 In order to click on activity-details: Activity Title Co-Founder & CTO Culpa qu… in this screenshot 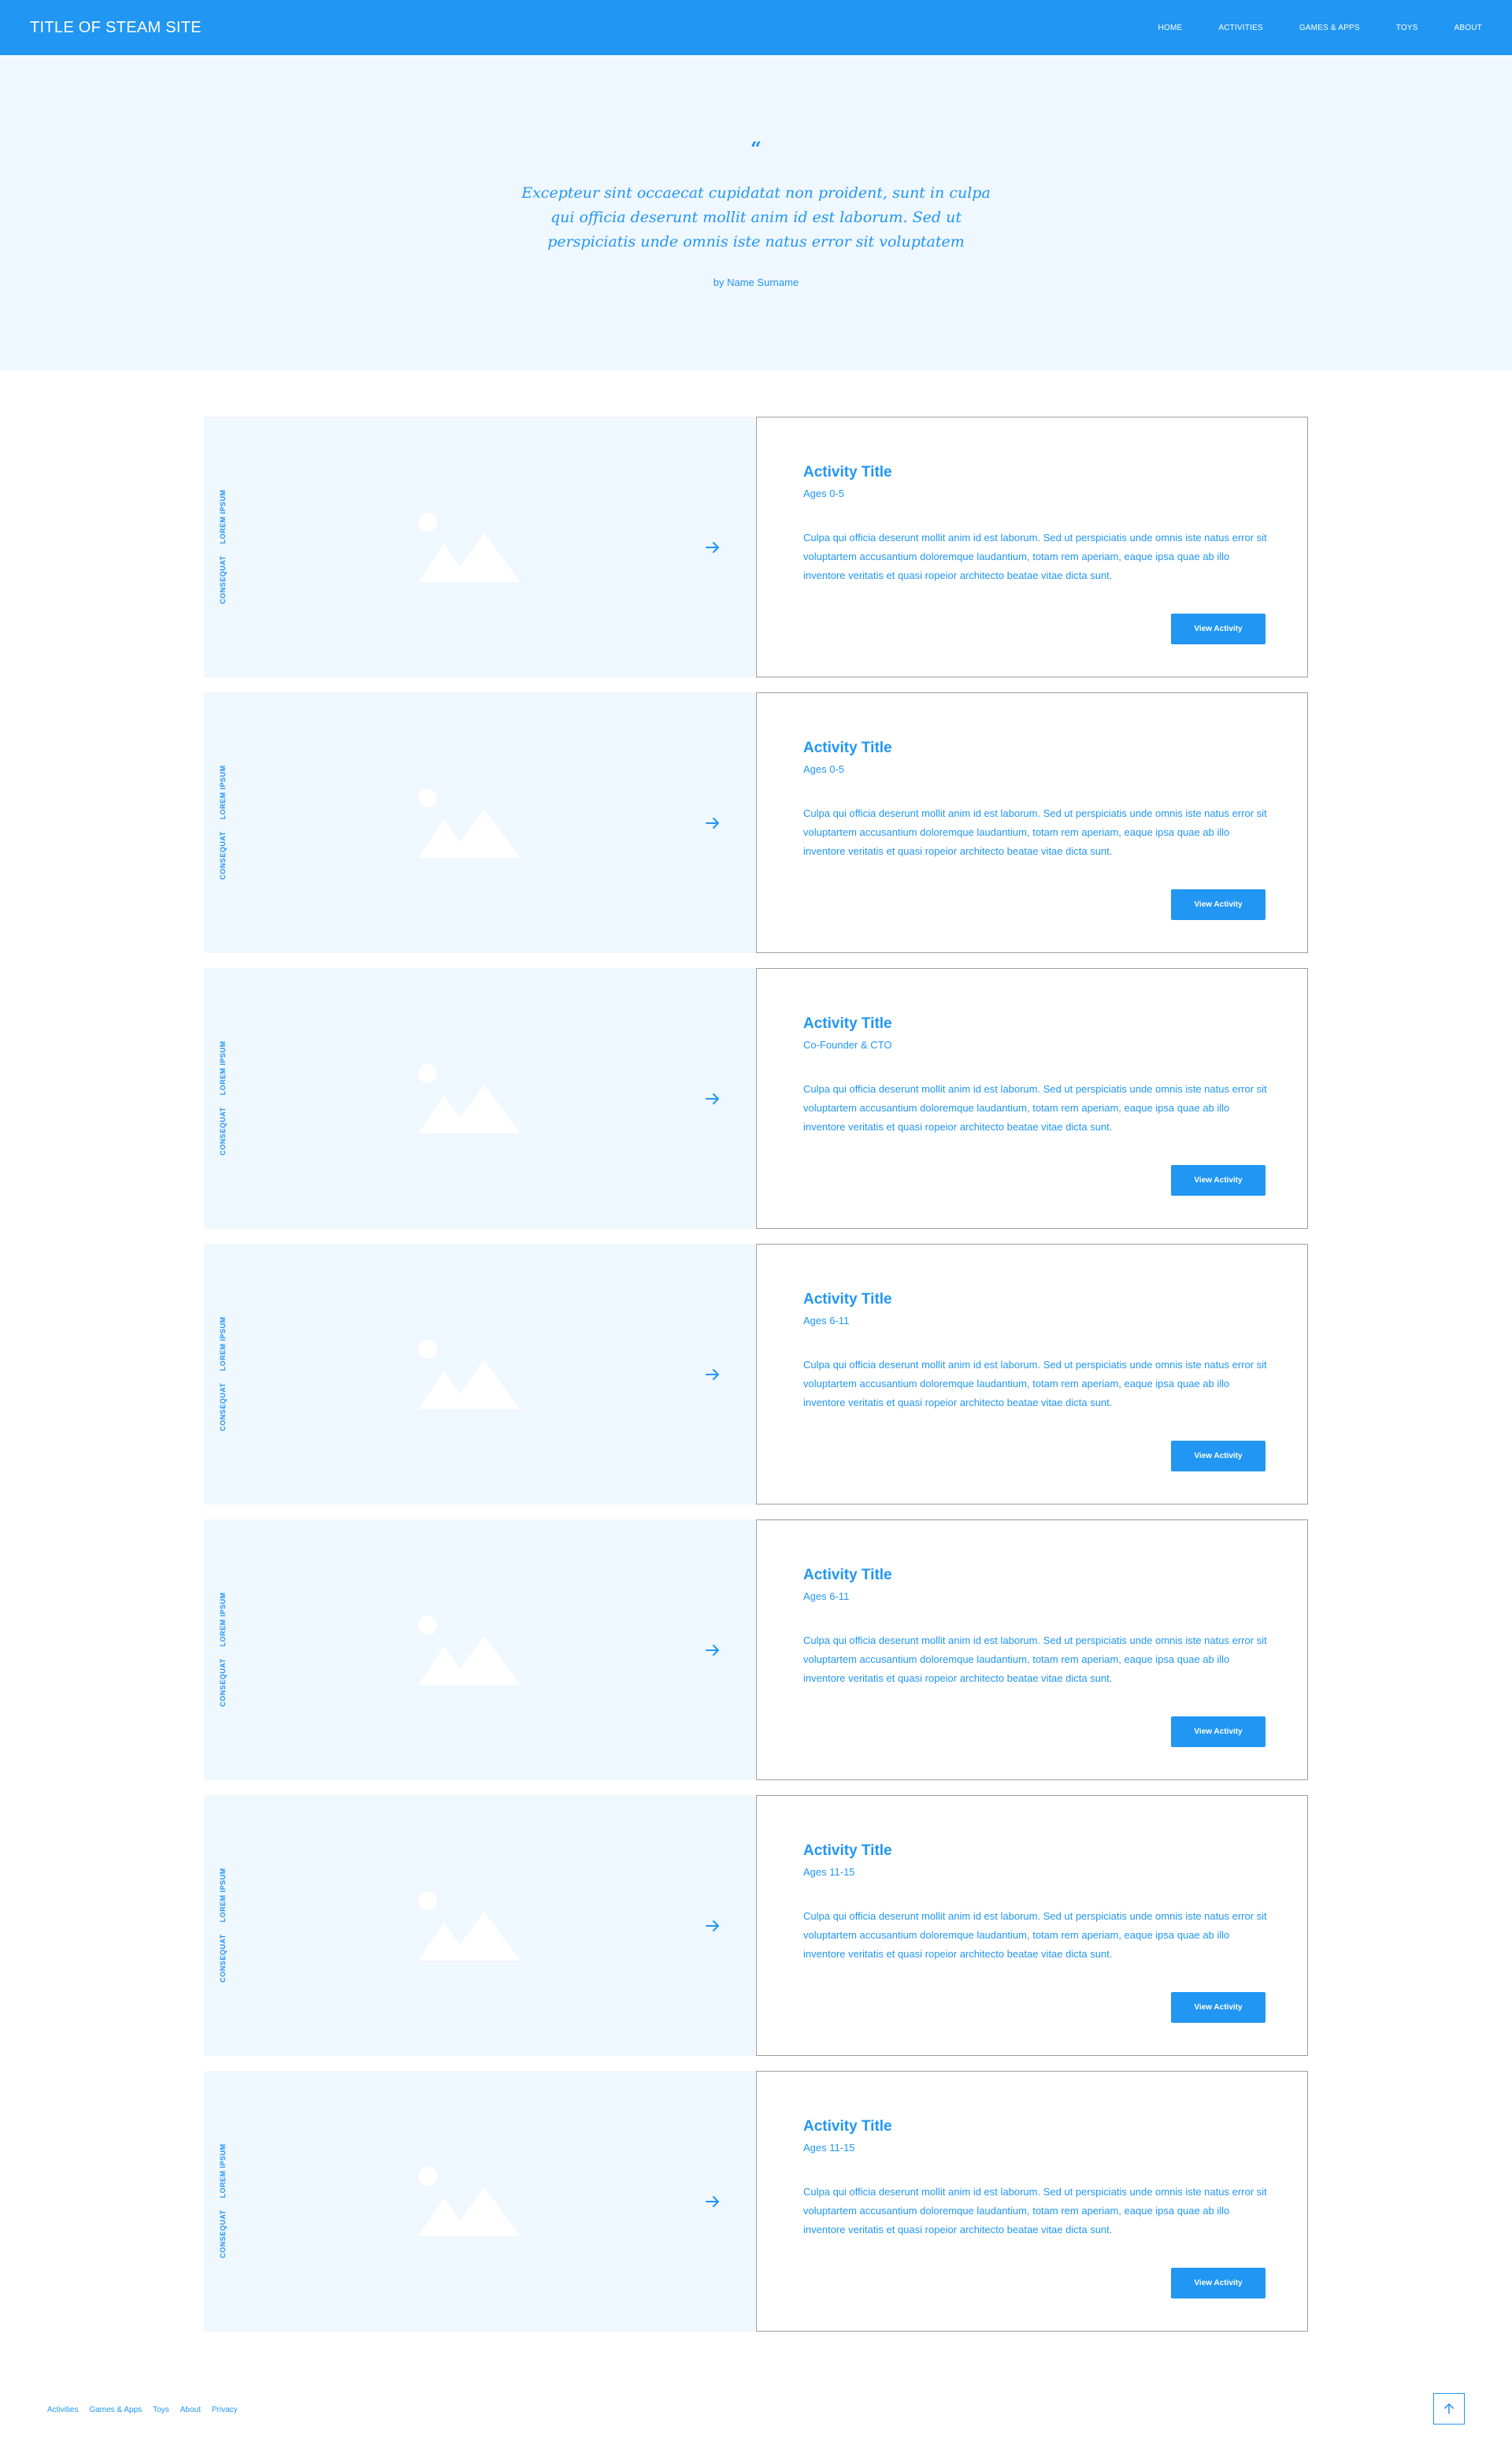, I will do `click(1032, 1098)`.